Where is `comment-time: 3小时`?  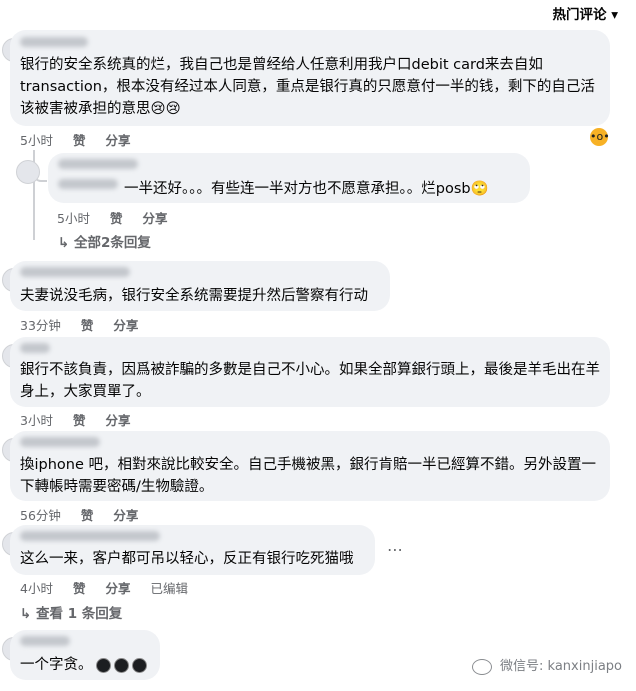
comment-time: 3小时 is located at coordinates (36, 420).